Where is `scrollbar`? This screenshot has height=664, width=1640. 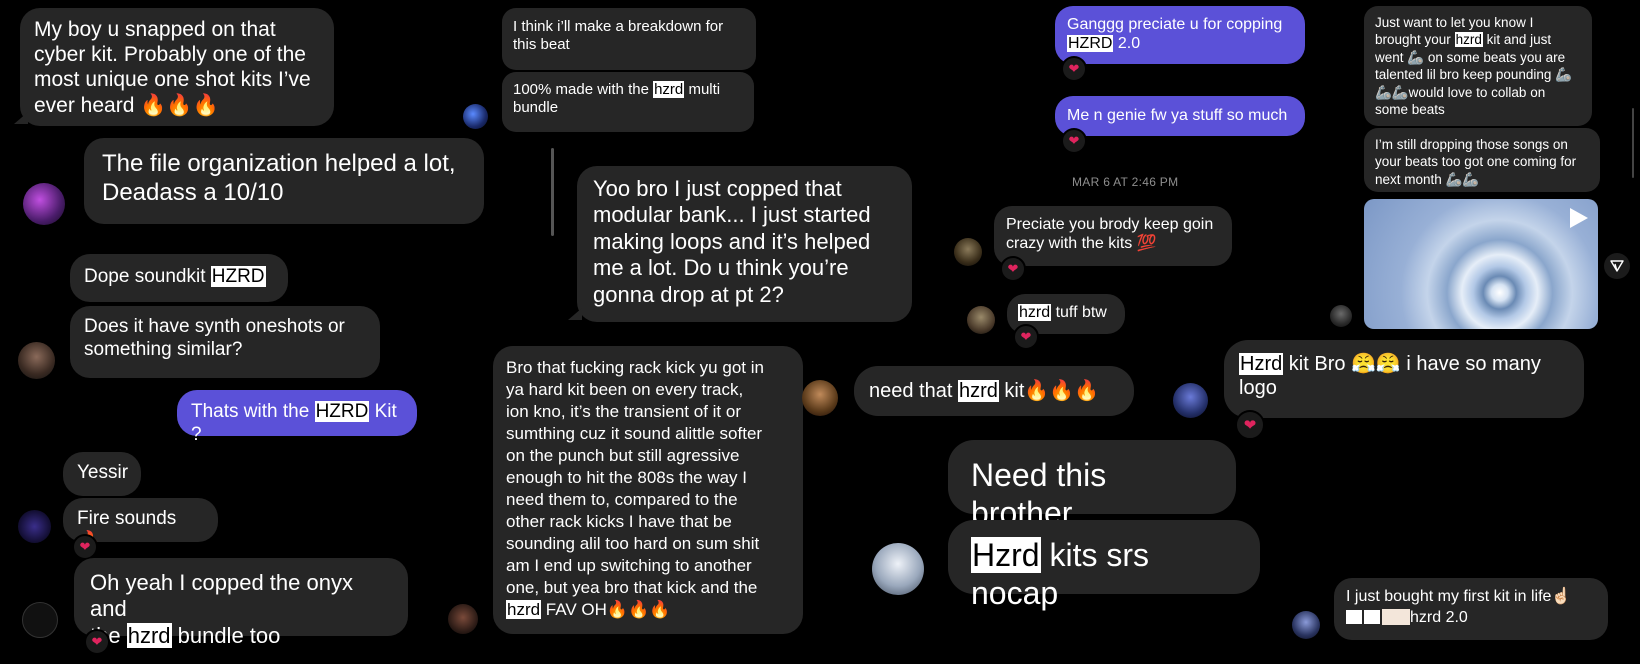
scrollbar is located at coordinates (1633, 143).